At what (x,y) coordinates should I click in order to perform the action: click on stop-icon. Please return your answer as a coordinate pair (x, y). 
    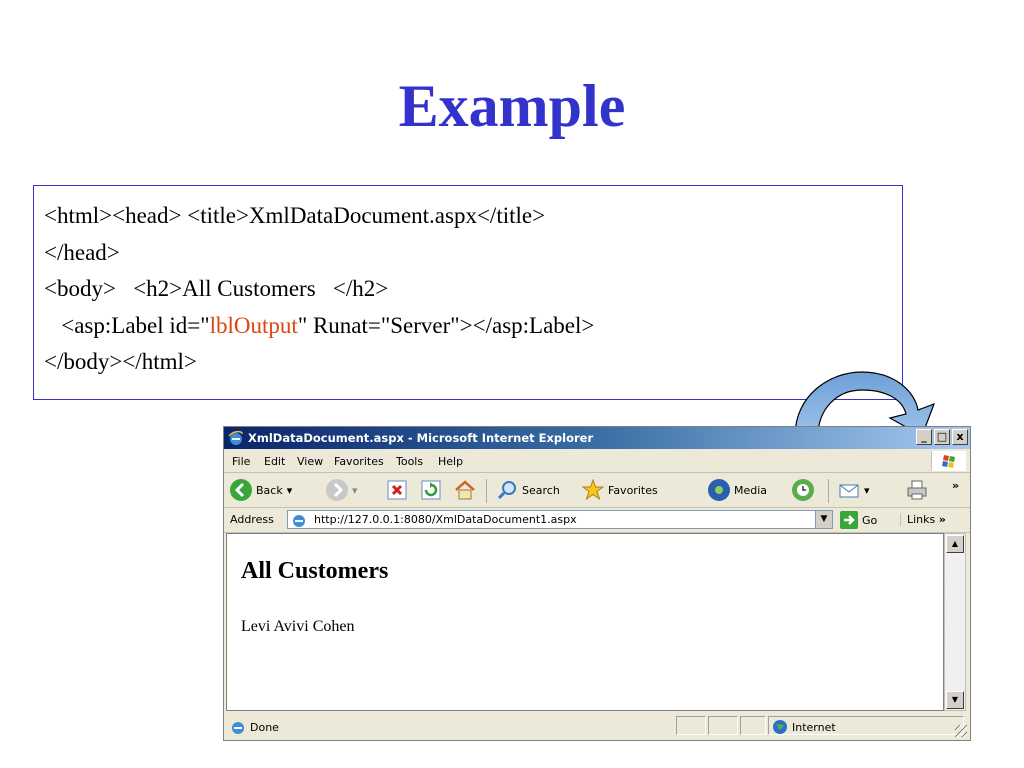
    Looking at the image, I should click on (397, 490).